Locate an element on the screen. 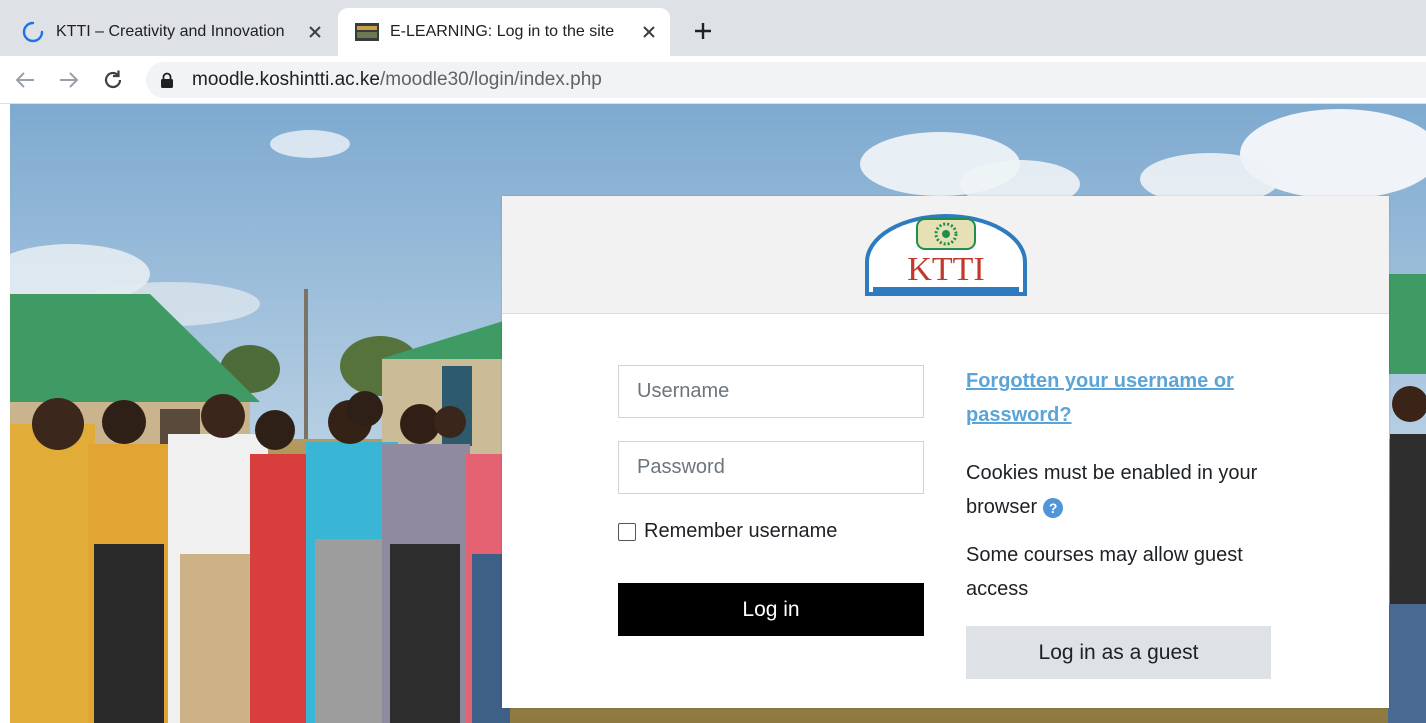 Image resolution: width=1426 pixels, height=723 pixels. remember-username: Remember username is located at coordinates (727, 531).